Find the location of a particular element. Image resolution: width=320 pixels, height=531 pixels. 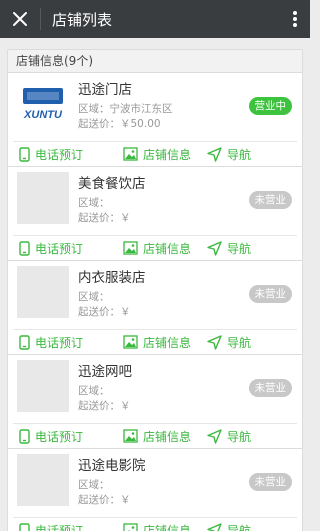

store-item: 迅途电影院 区域： 起送价：￥ 未营业 电话预订 店铺信息 导航 is located at coordinates (155, 490).